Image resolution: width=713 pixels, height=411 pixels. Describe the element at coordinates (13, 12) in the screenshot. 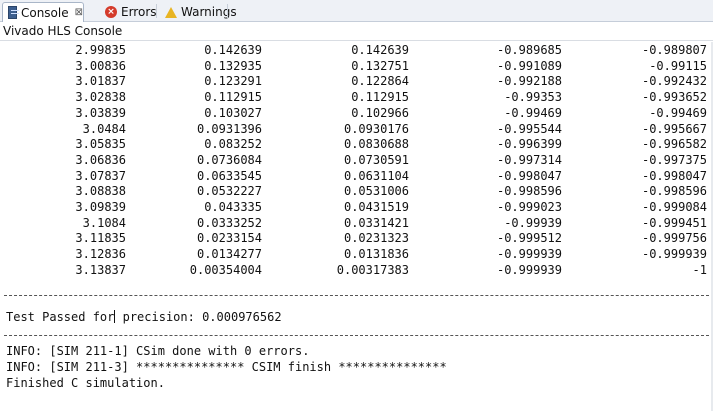

I see `console-icon` at that location.